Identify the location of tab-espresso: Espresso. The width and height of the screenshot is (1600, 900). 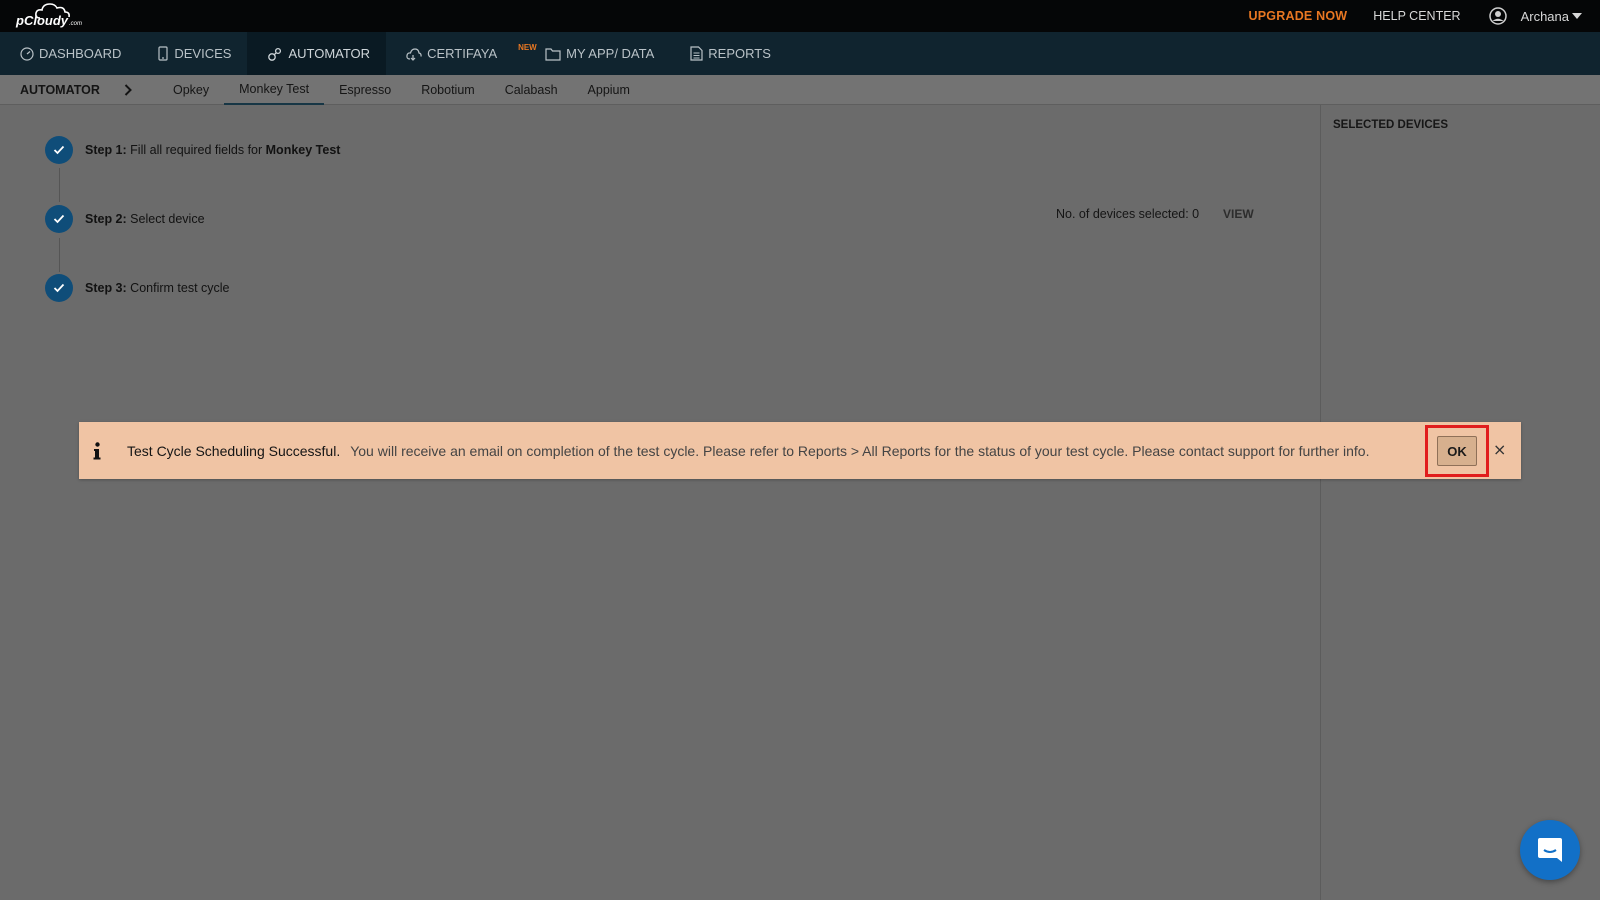
(365, 90).